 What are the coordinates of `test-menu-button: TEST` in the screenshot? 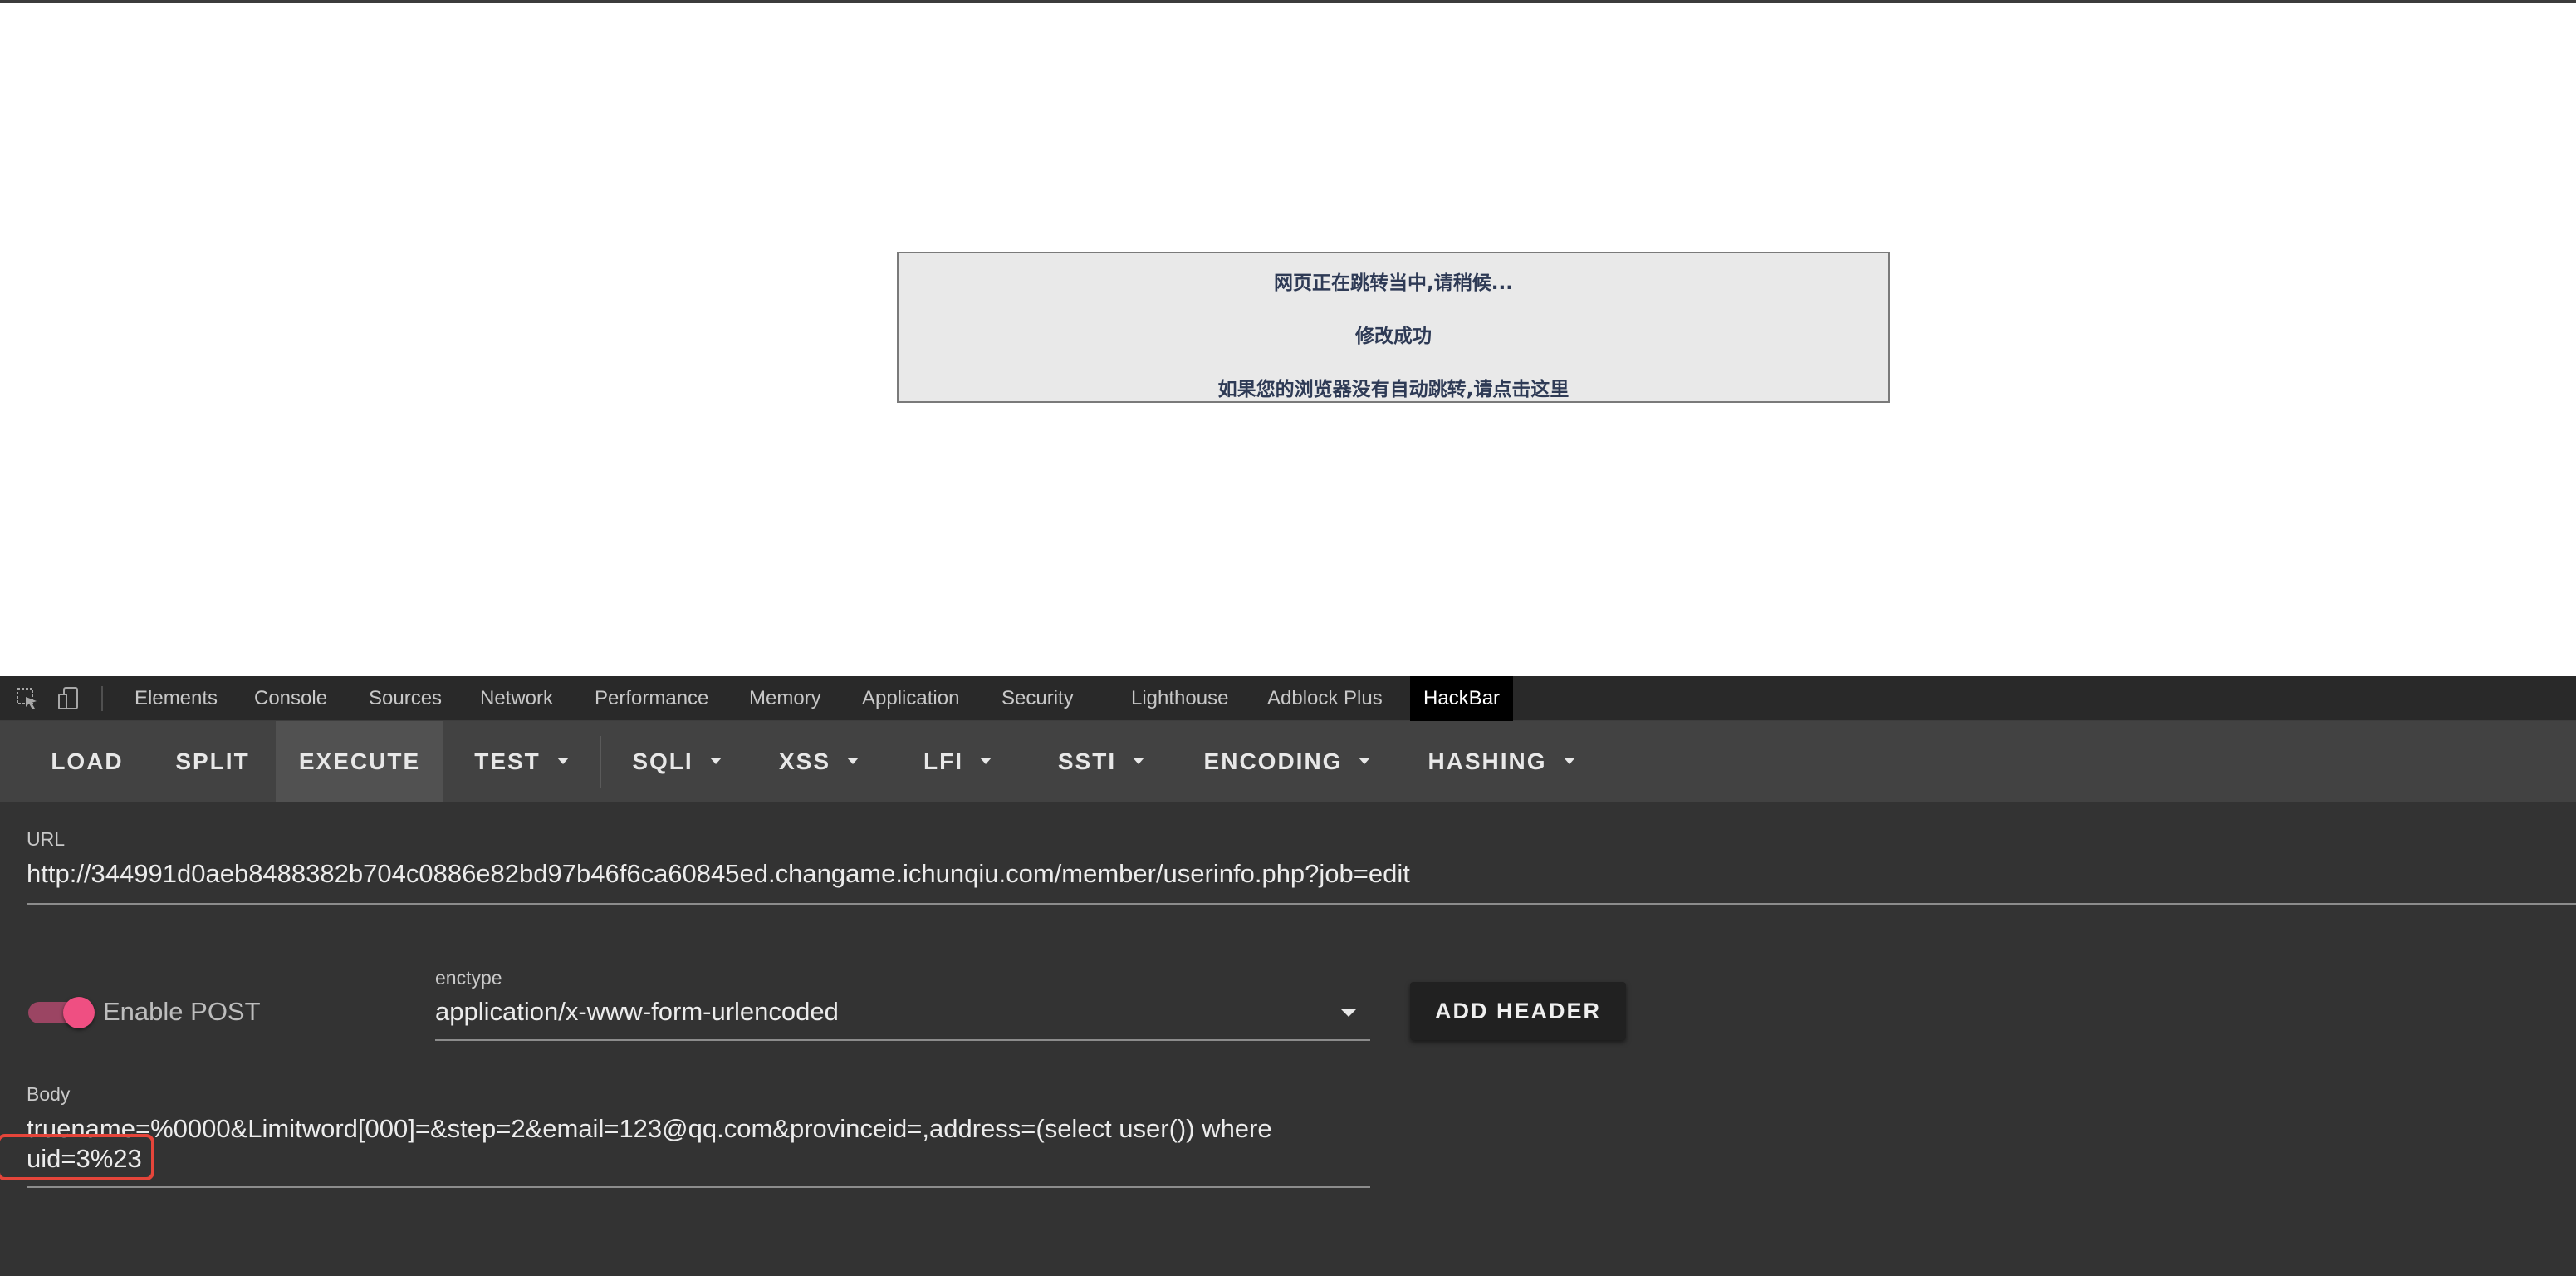 It's located at (521, 761).